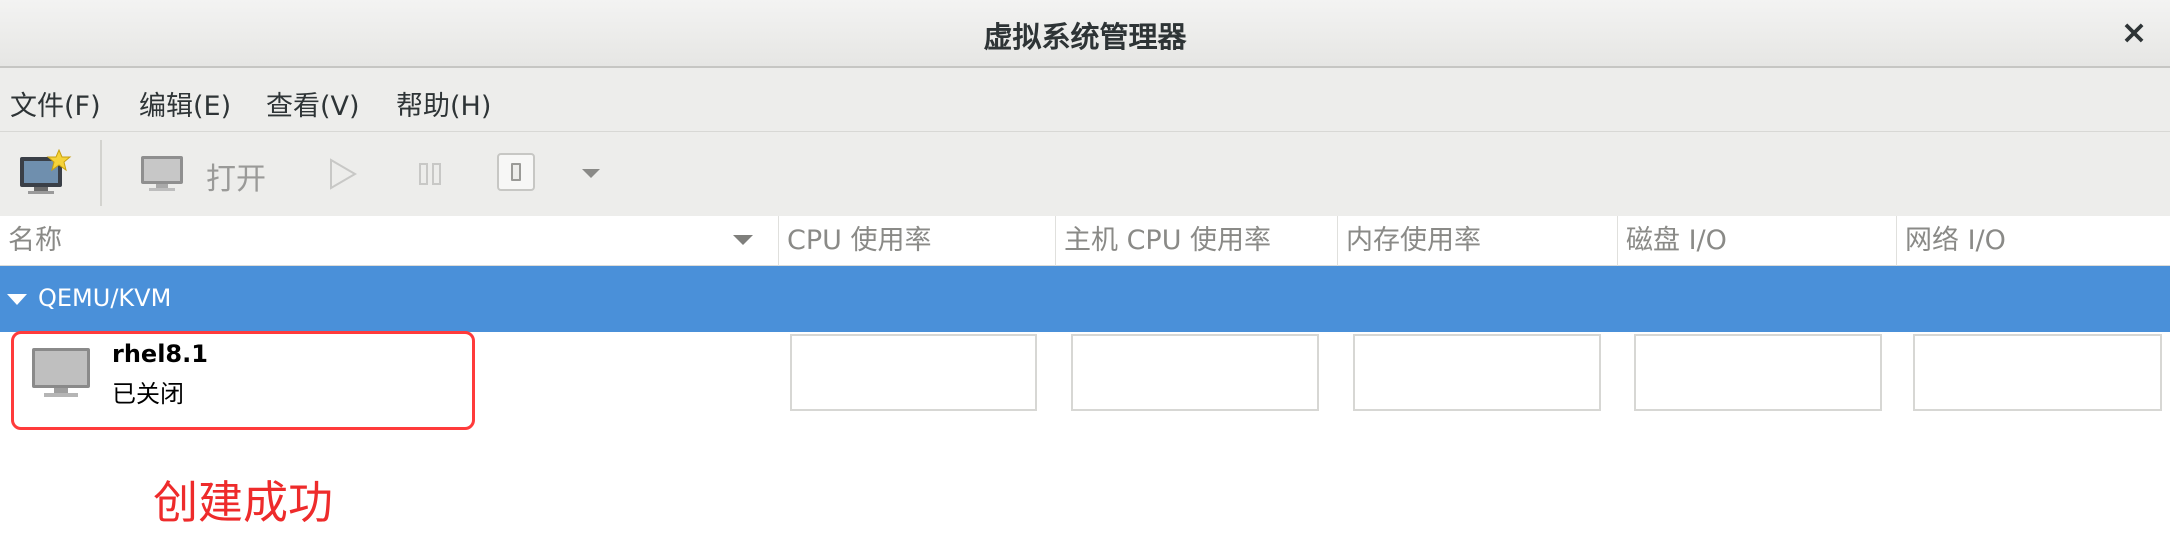  I want to click on host-cpu-usage-graph, so click(1195, 372).